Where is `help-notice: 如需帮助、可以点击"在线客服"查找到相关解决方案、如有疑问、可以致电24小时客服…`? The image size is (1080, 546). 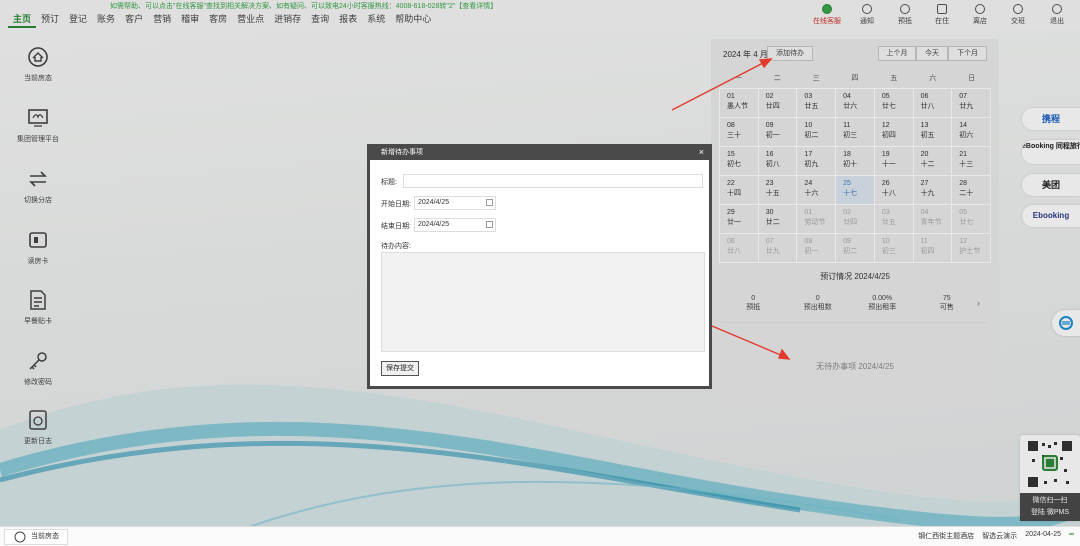 help-notice: 如需帮助、可以点击"在线客服"查找到相关解决方案、如有疑问、可以致电24小时客服… is located at coordinates (303, 6).